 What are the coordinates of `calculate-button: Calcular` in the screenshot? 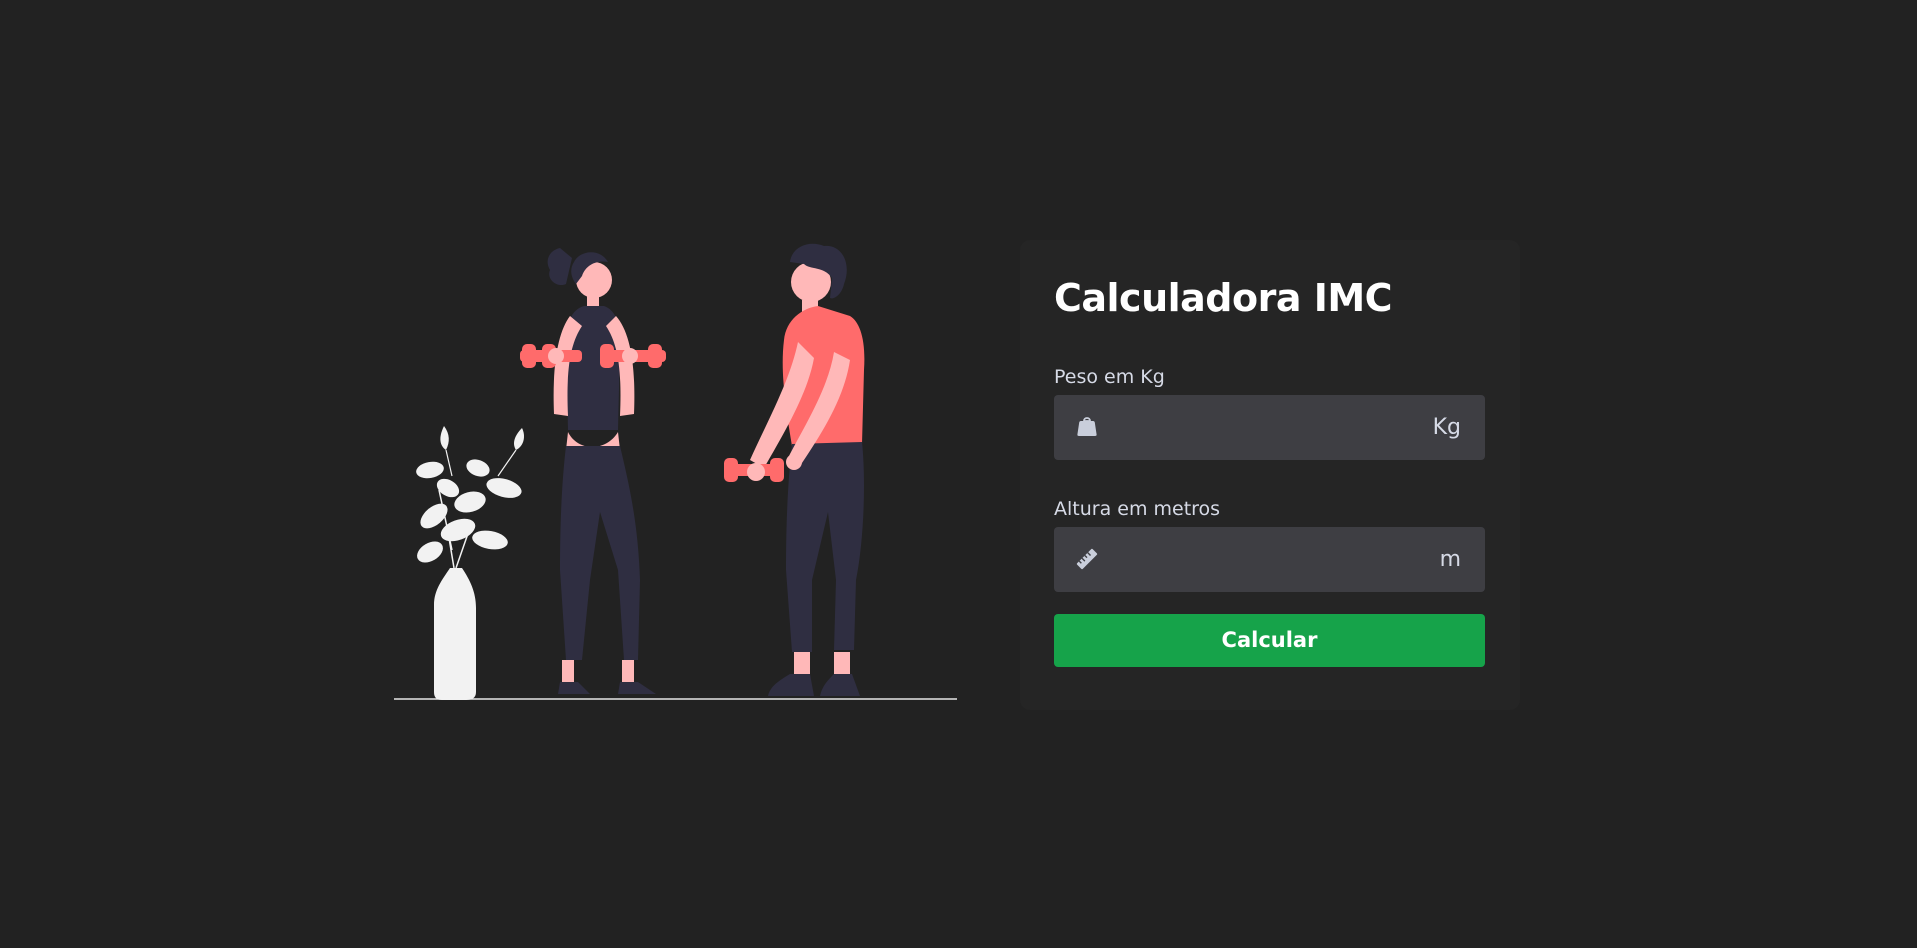 It's located at (1269, 640).